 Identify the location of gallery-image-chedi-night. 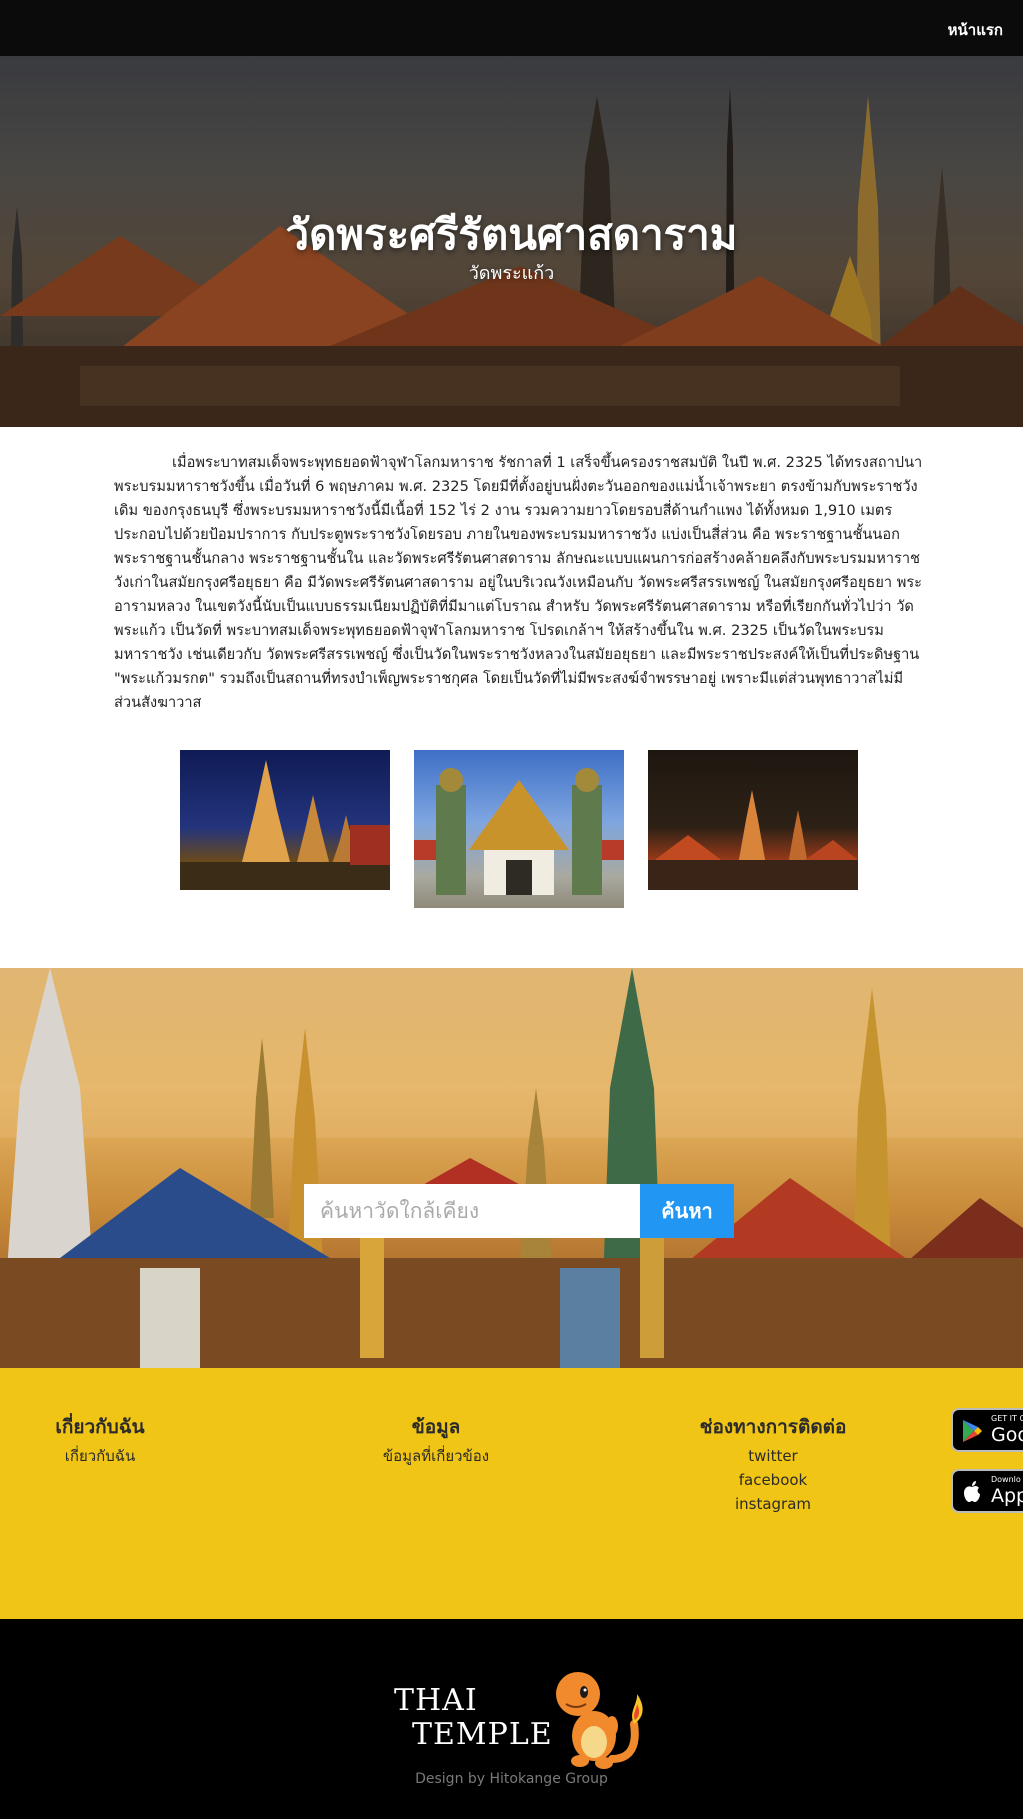
(285, 820).